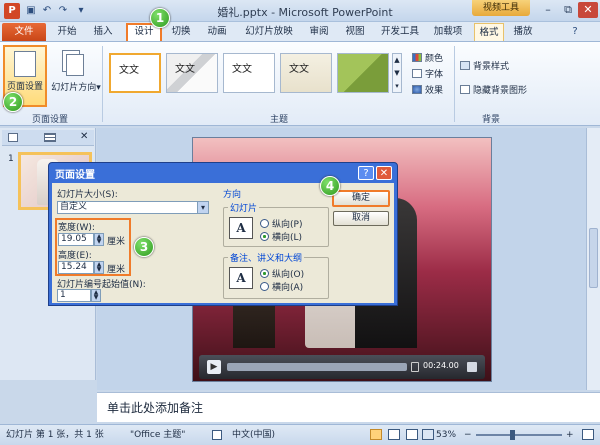 The height and width of the screenshot is (445, 600). Describe the element at coordinates (361, 198) in the screenshot. I see `ok-button: 确定` at that location.